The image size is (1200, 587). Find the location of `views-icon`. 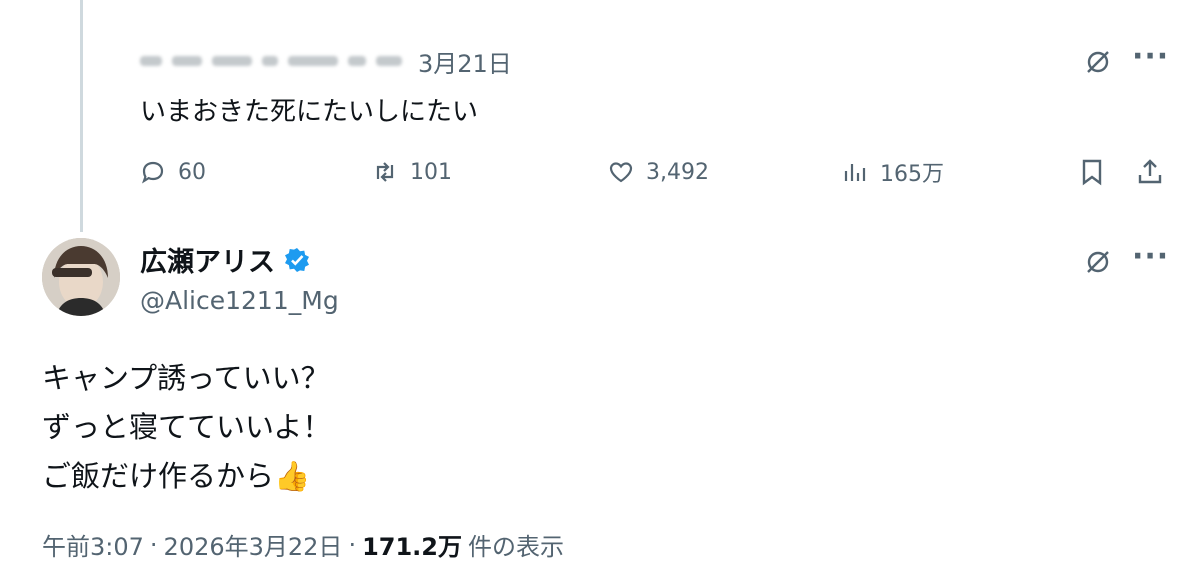

views-icon is located at coordinates (855, 172).